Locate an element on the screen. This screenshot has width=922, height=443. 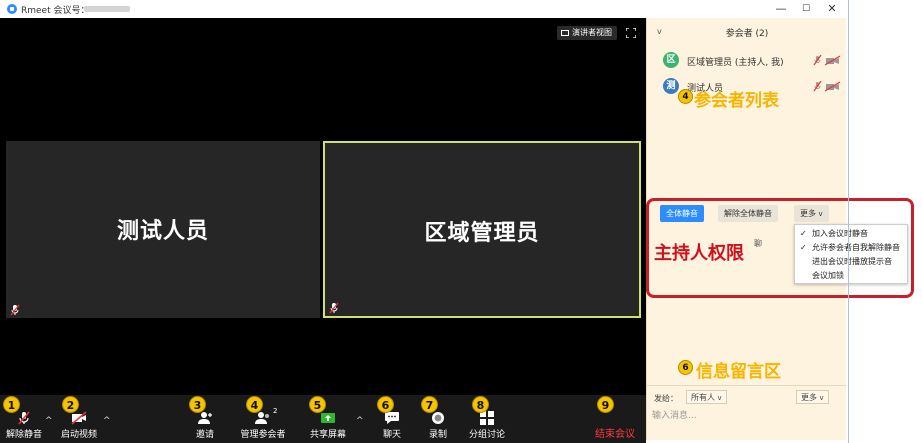
chat-footer: 发给： 所有人 v 更多 v is located at coordinates (746, 412).